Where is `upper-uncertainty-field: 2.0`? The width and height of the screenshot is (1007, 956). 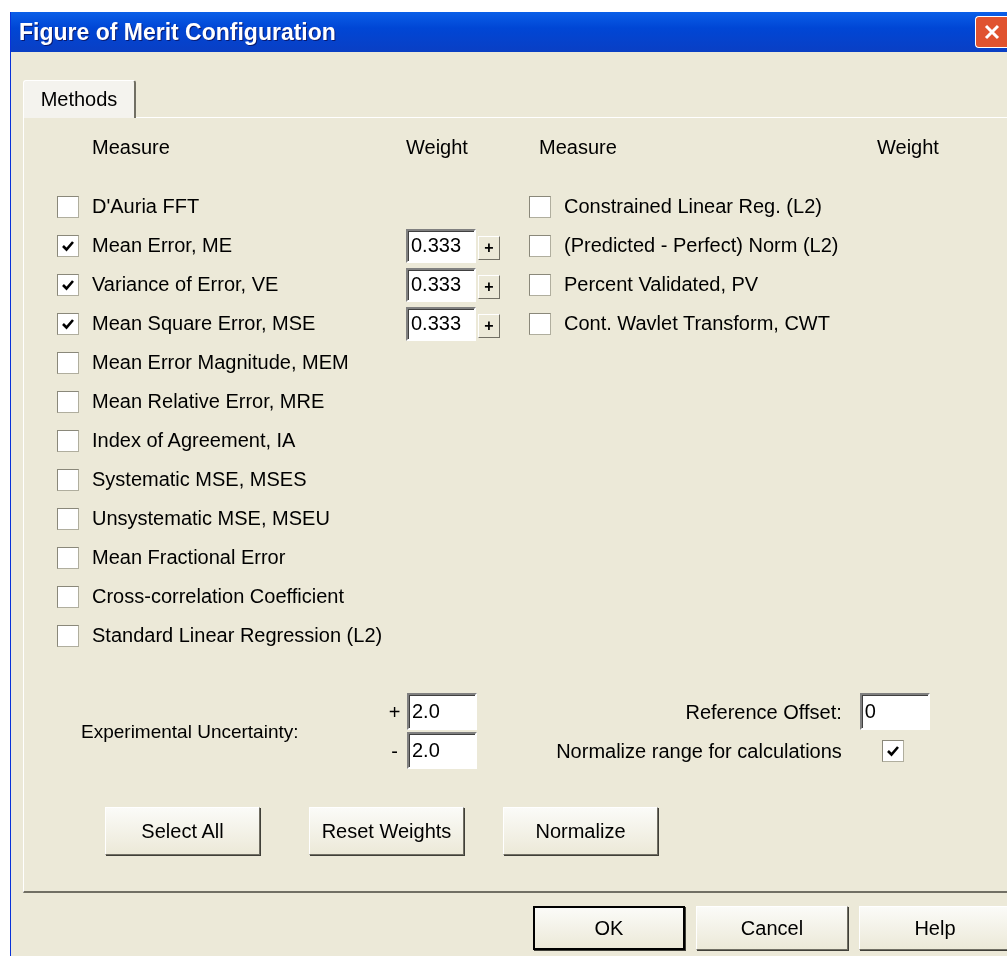
upper-uncertainty-field: 2.0 is located at coordinates (442, 711).